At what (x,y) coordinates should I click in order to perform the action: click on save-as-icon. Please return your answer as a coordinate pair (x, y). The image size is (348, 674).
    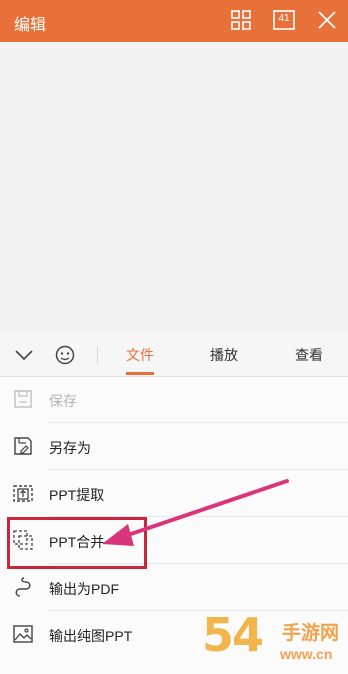
    Looking at the image, I should click on (23, 446).